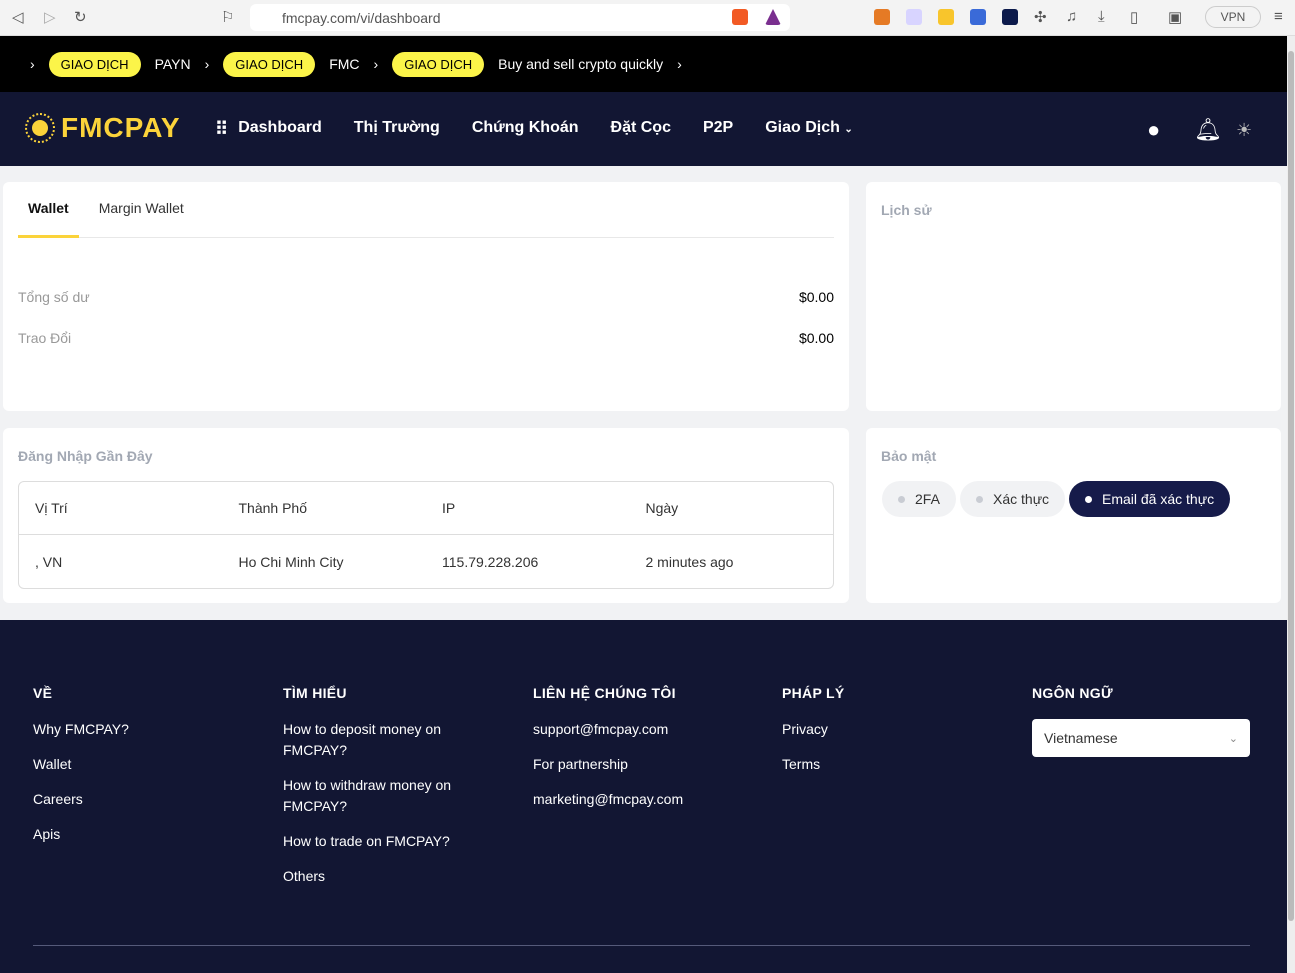 Image resolution: width=1295 pixels, height=973 pixels. What do you see at coordinates (882, 17) in the screenshot?
I see `metamask-icon` at bounding box center [882, 17].